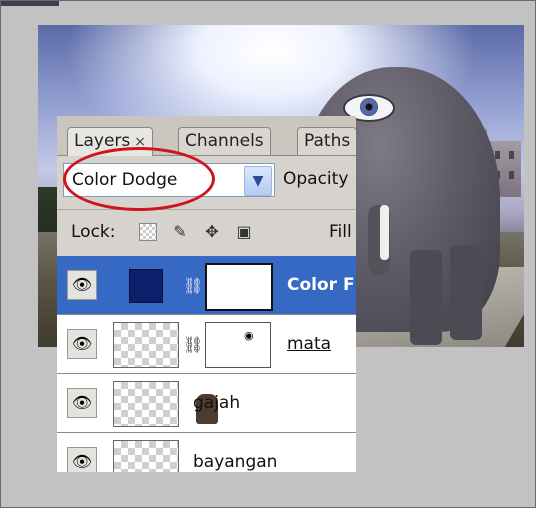  Describe the element at coordinates (316, 179) in the screenshot. I see `opacity-label: Opacity` at that location.